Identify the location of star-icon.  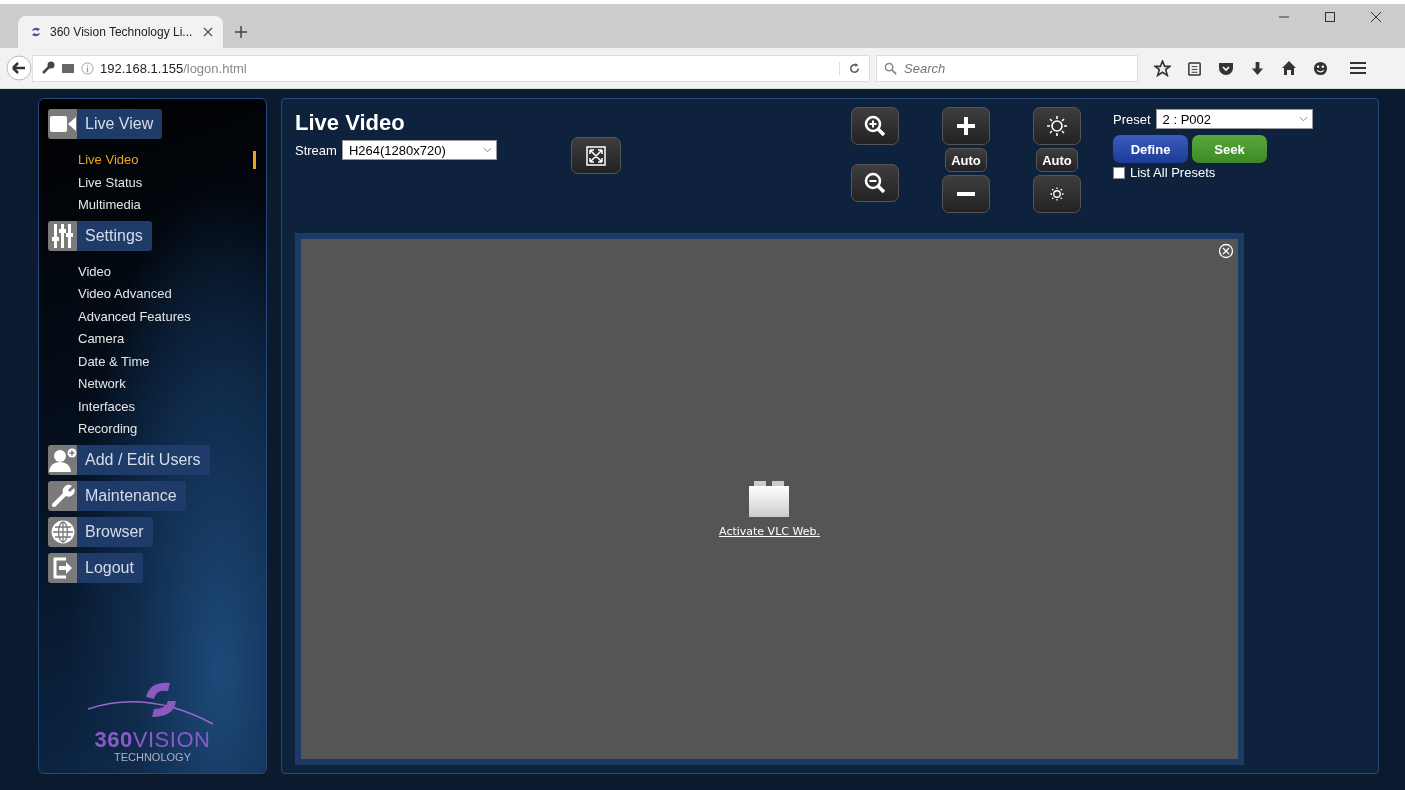
(1162, 68).